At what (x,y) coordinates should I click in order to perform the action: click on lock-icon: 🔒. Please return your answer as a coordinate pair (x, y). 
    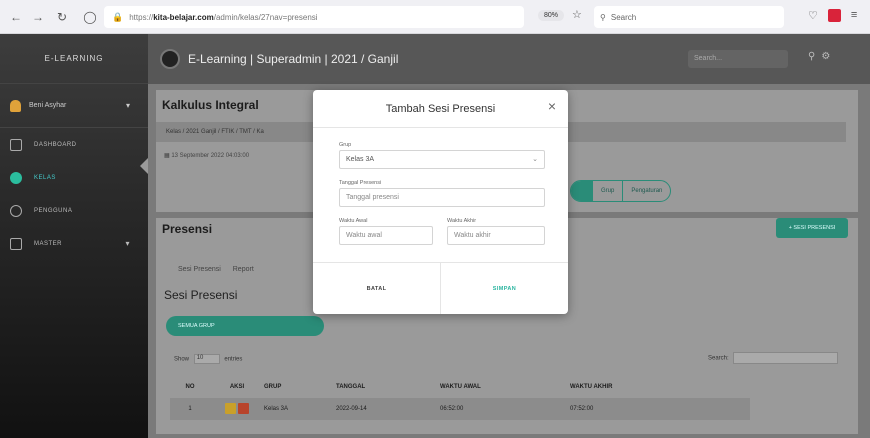
    Looking at the image, I should click on (118, 16).